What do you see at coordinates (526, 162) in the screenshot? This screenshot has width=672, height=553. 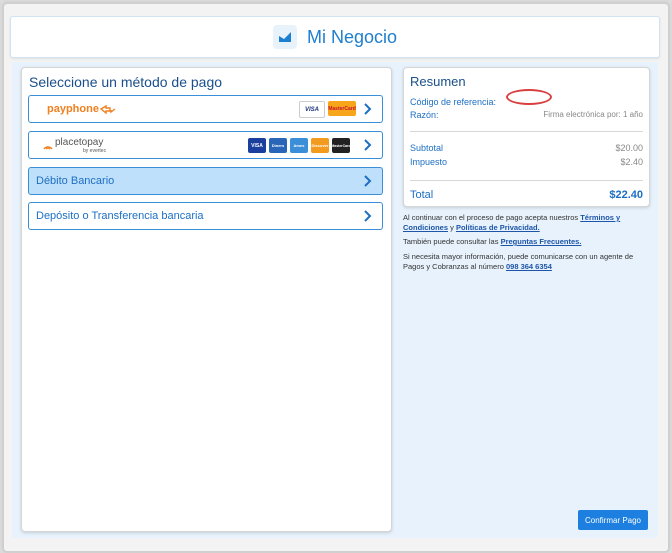 I see `tax-row: Impuesto $2.40` at bounding box center [526, 162].